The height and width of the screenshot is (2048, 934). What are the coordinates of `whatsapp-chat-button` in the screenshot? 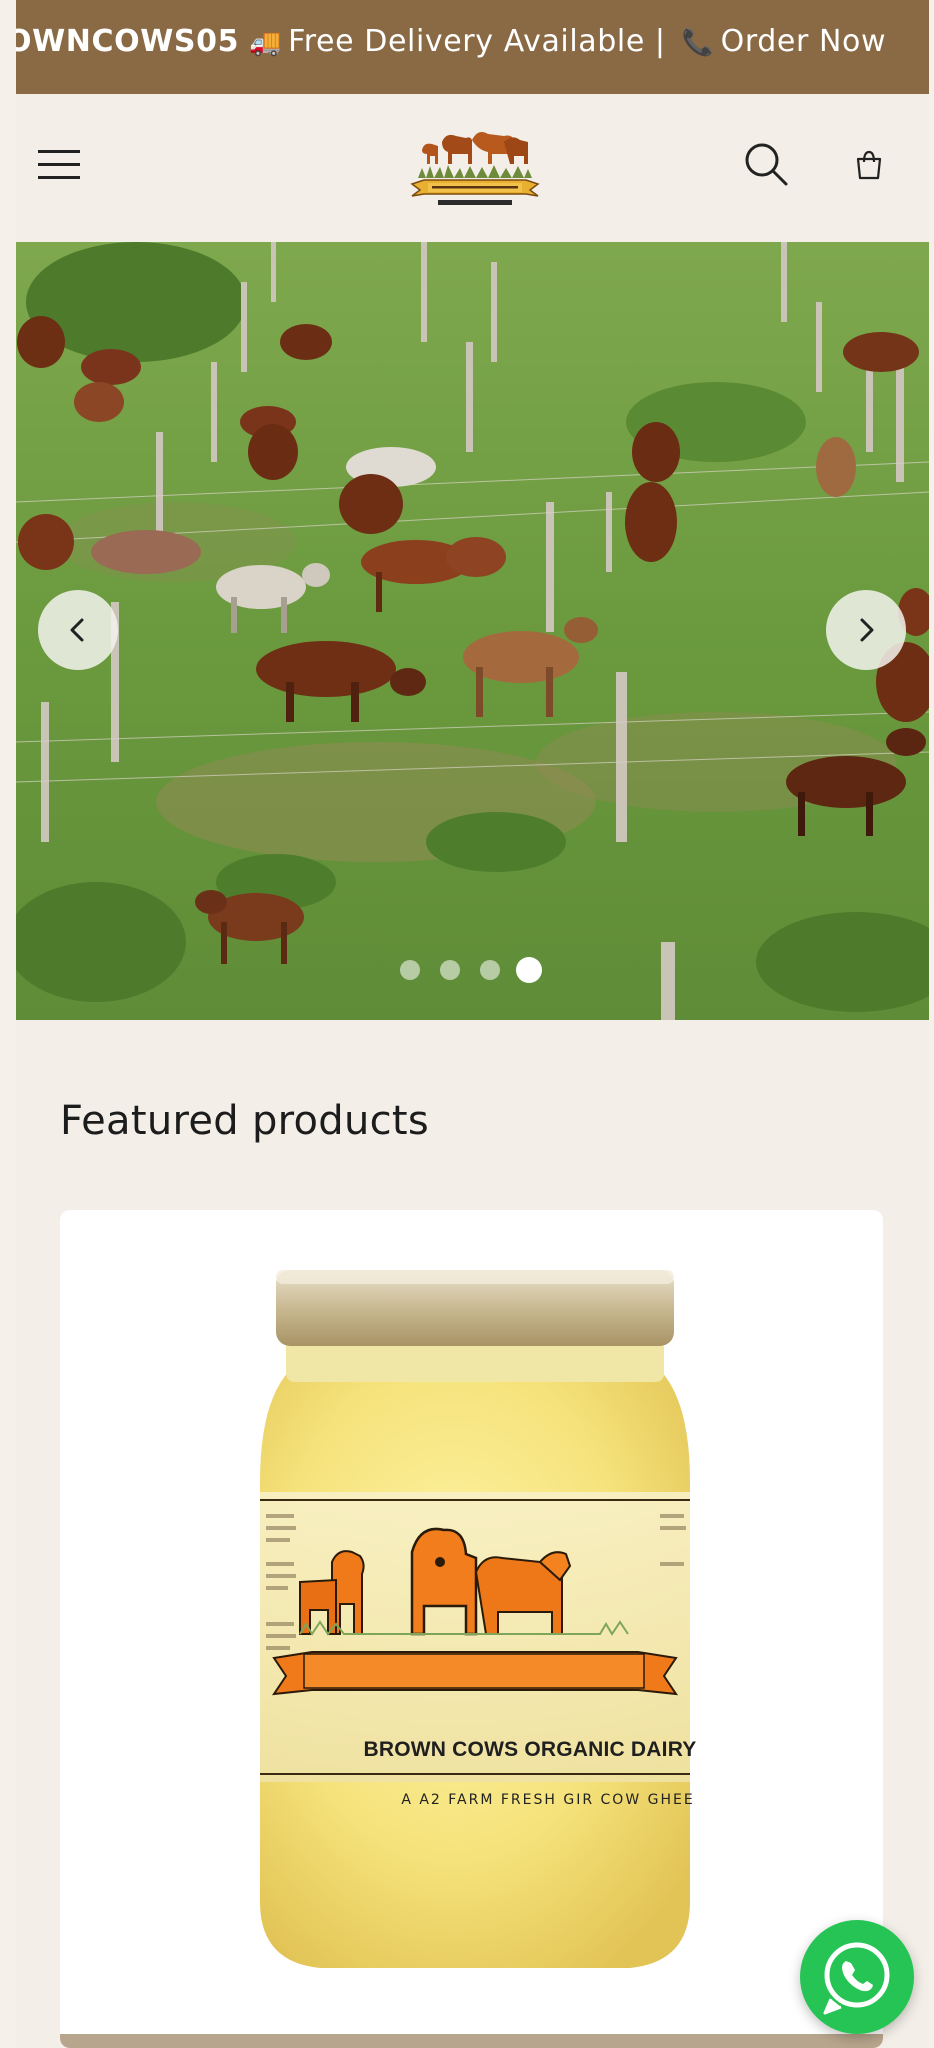 It's located at (857, 1977).